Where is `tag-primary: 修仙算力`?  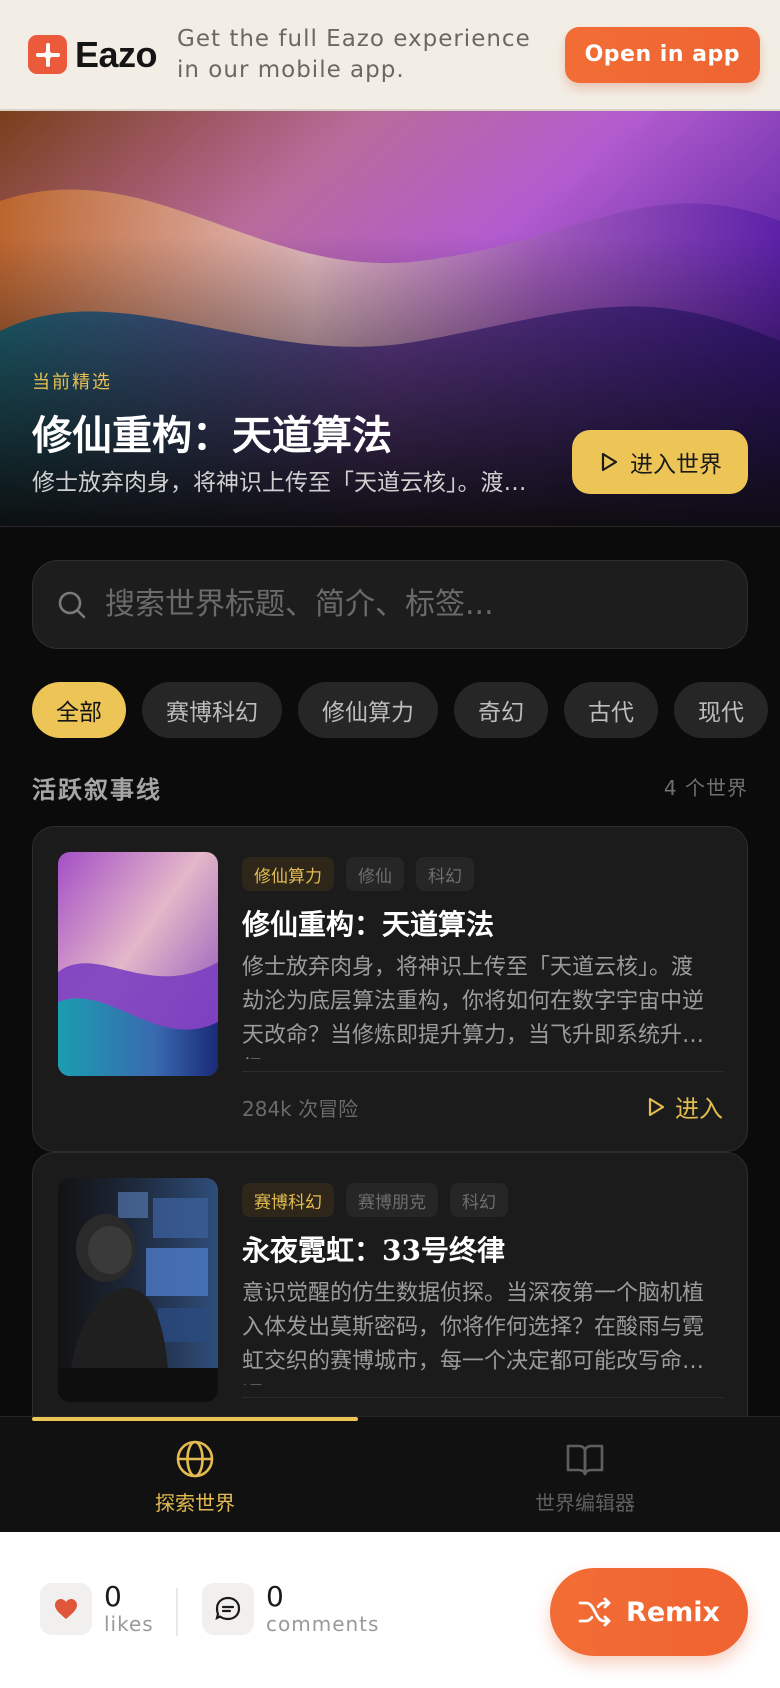
tag-primary: 修仙算力 is located at coordinates (288, 874).